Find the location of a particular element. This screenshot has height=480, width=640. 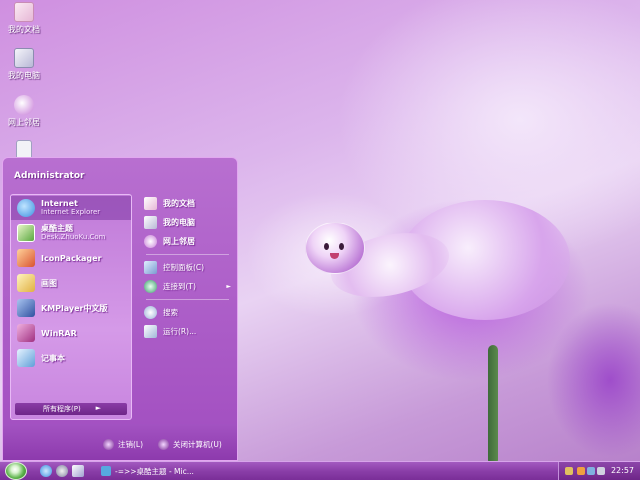

theme-icon is located at coordinates (26, 233).